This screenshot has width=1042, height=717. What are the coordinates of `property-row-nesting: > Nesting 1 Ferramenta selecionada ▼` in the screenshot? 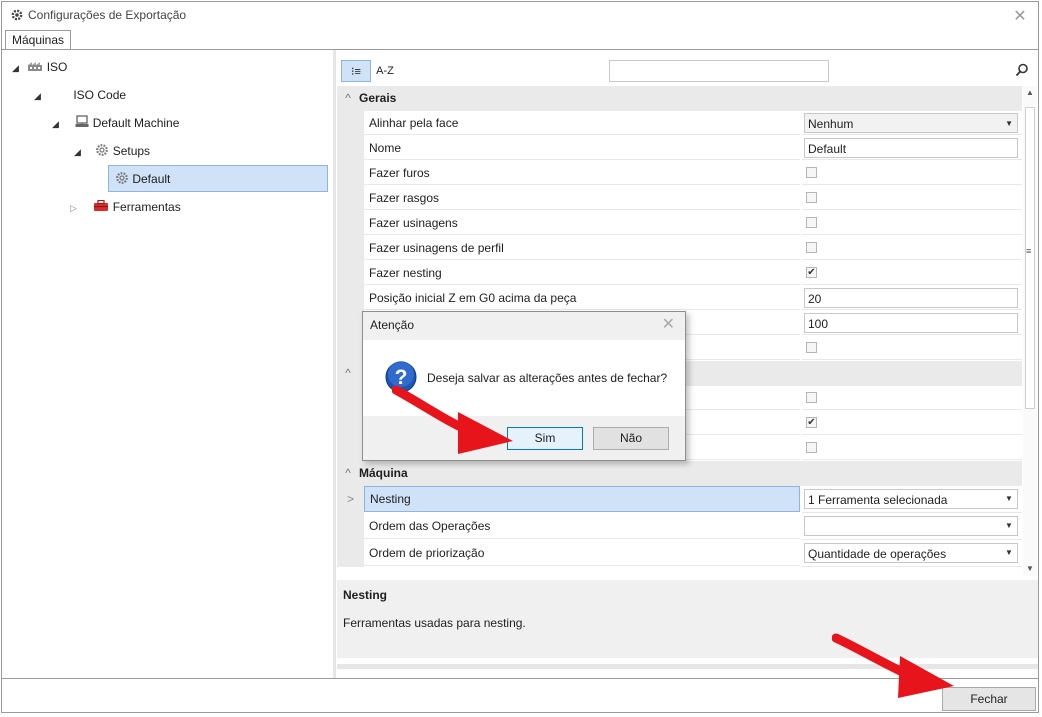 It's located at (679, 499).